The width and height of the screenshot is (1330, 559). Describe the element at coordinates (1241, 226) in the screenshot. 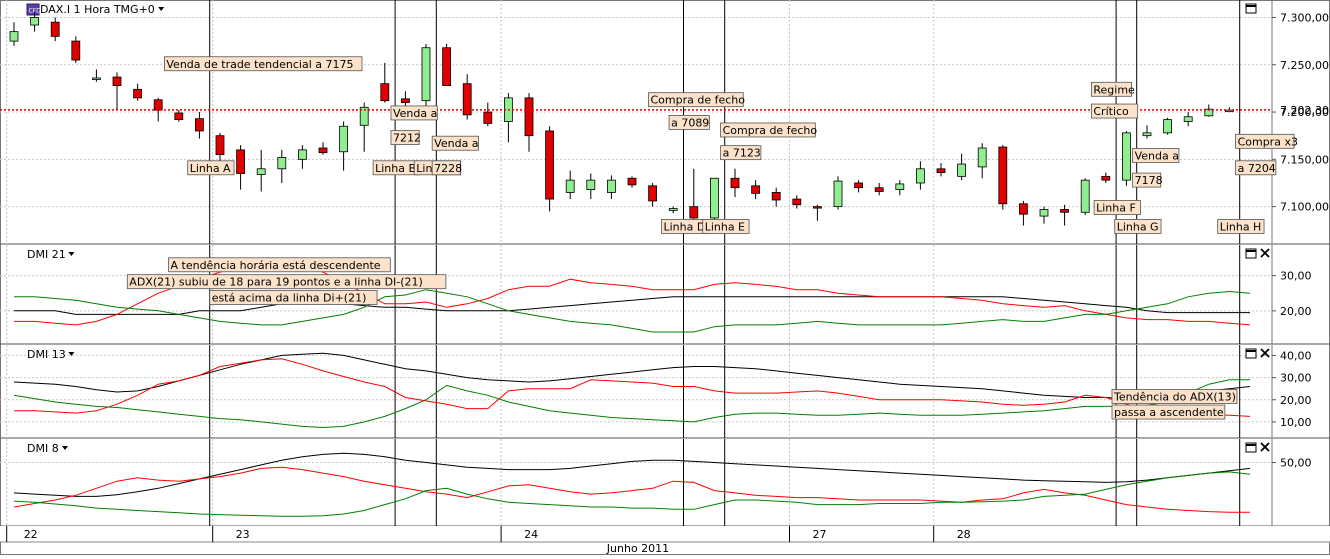

I see `event-line-label: Linha H` at that location.